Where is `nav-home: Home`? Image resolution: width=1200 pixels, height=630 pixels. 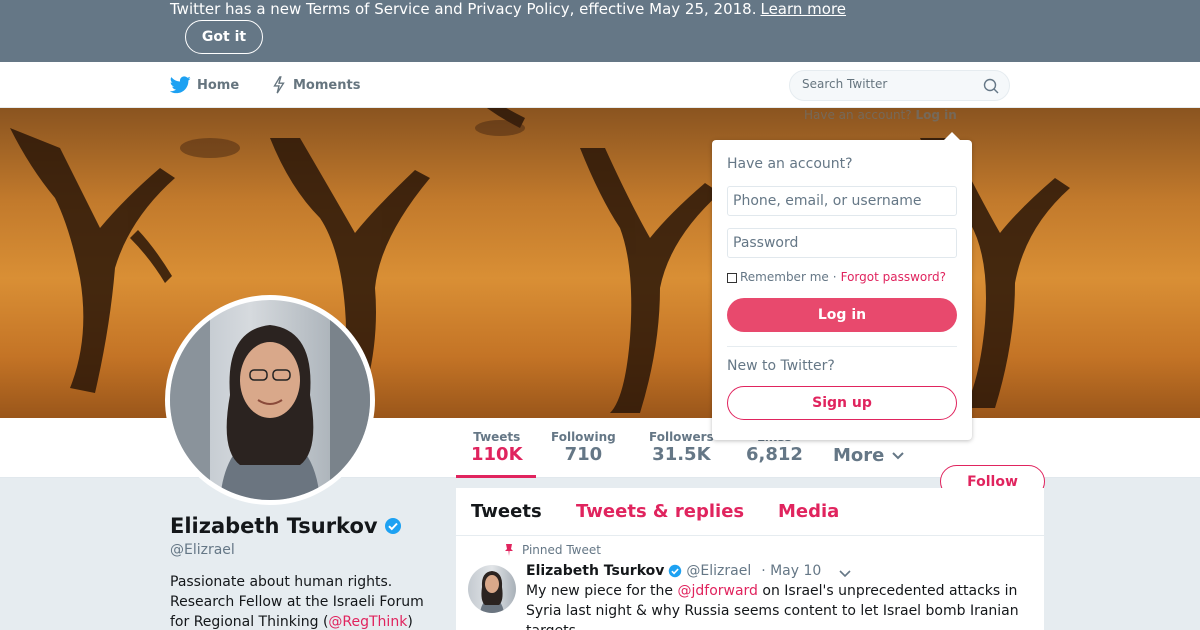 nav-home: Home is located at coordinates (204, 85).